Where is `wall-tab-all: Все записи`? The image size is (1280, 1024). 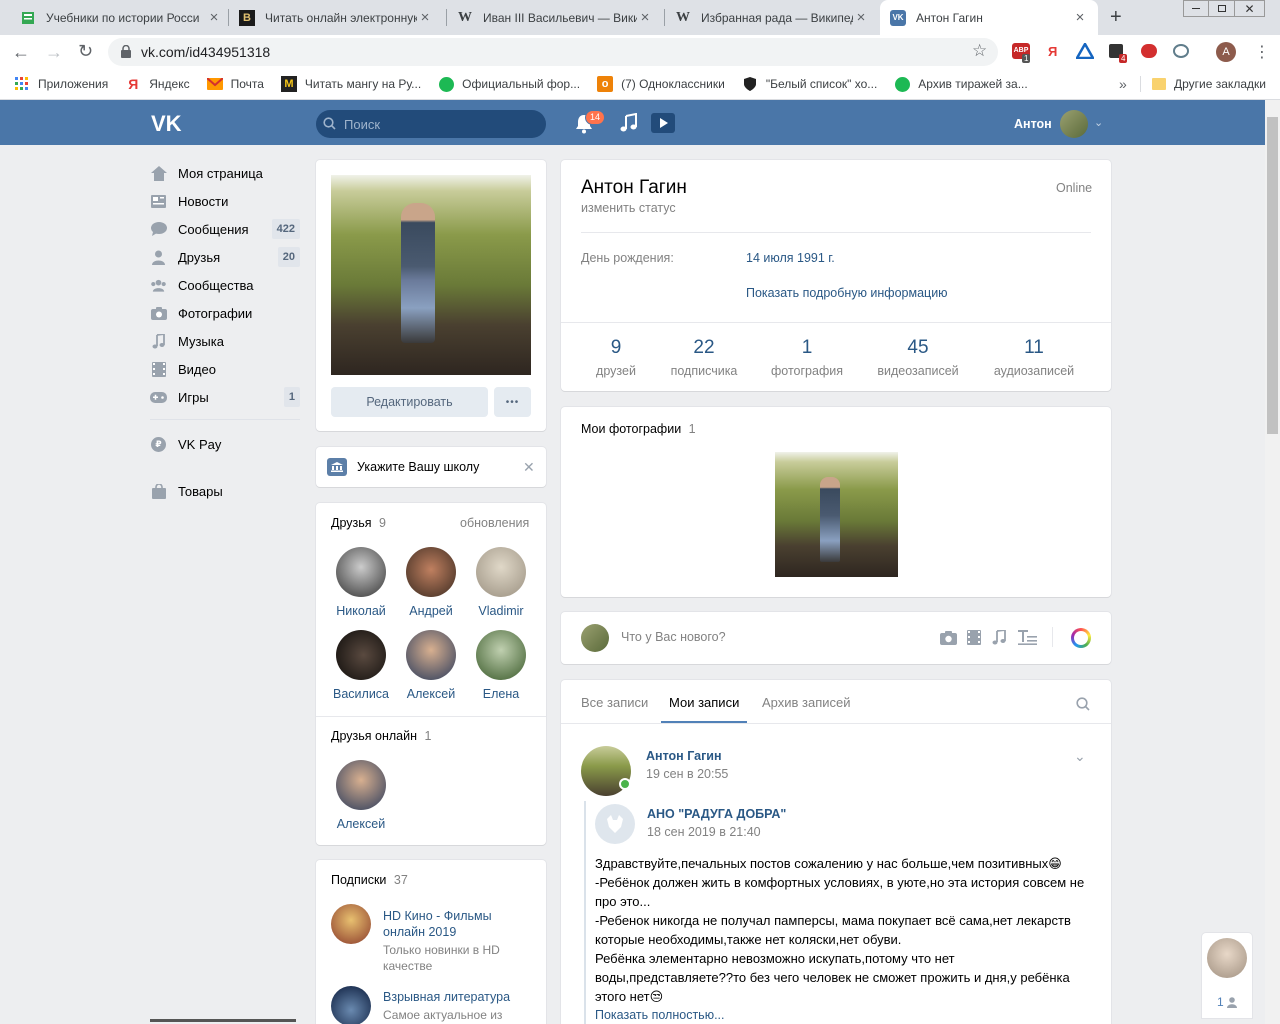 wall-tab-all: Все записи is located at coordinates (614, 702).